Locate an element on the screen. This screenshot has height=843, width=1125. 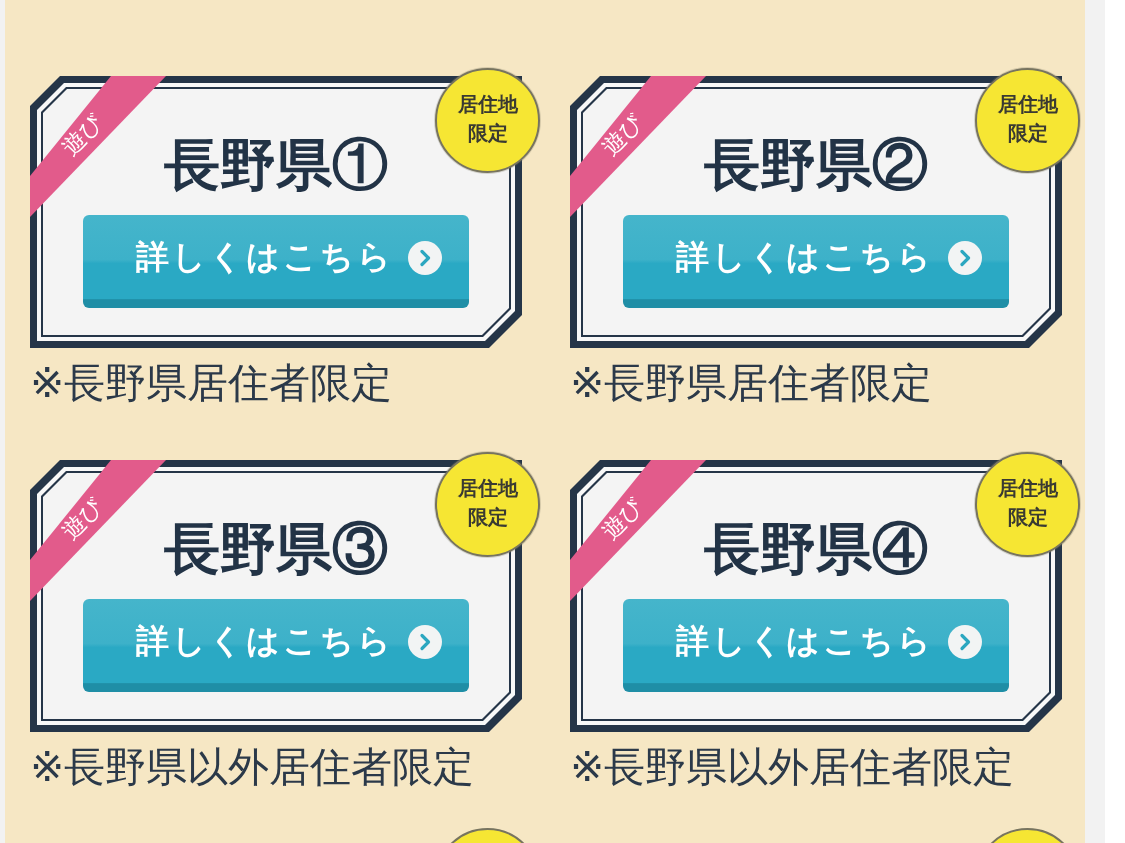
card-title: 長野県② is located at coordinates (816, 165).